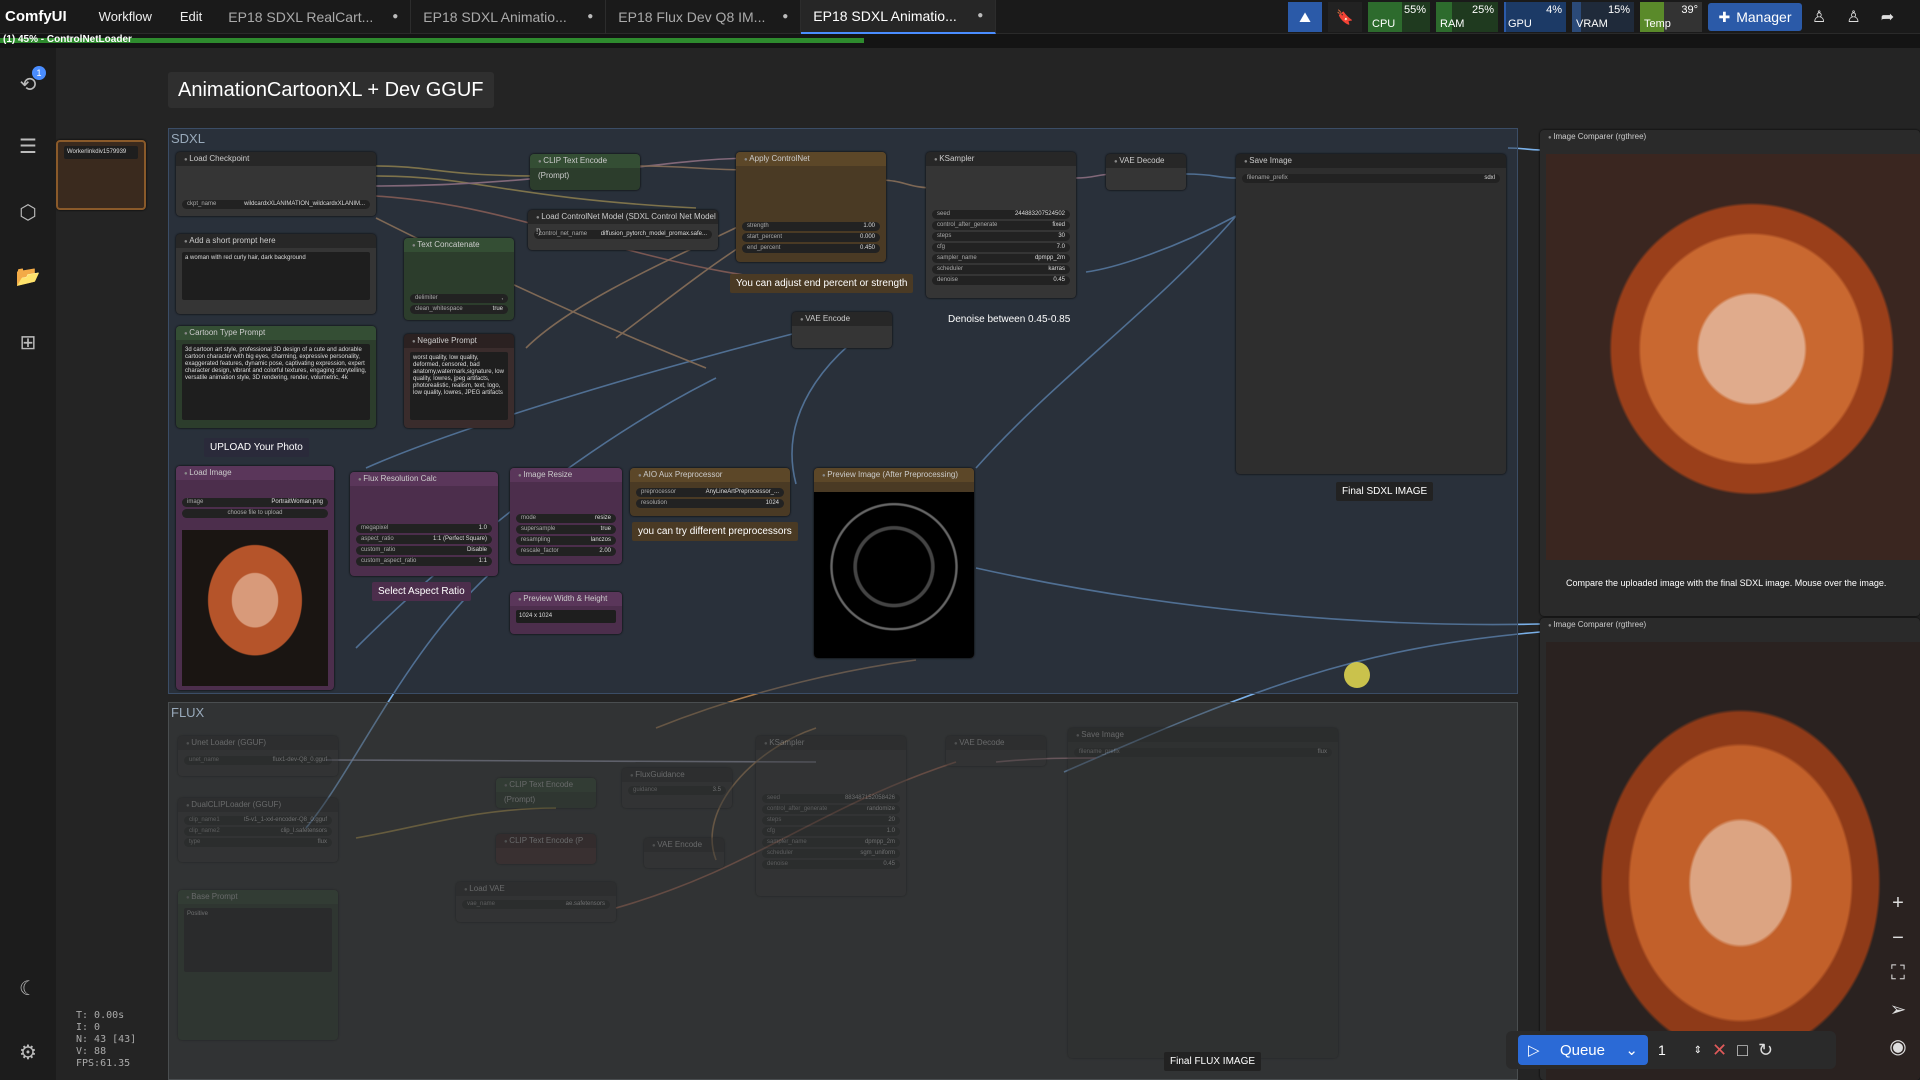  I want to click on model-library-icon: ⬡, so click(28, 212).